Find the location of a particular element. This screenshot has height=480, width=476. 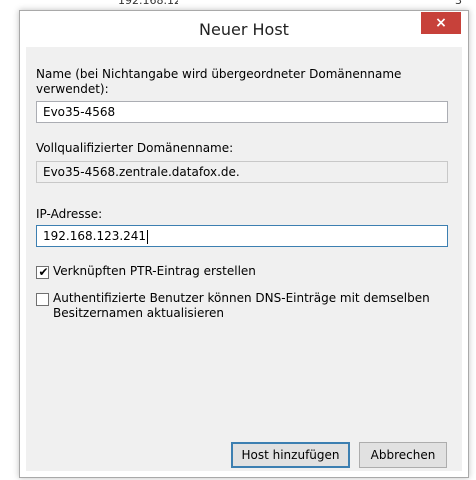

ip-address-input: 192.168.123.241 is located at coordinates (242, 236).